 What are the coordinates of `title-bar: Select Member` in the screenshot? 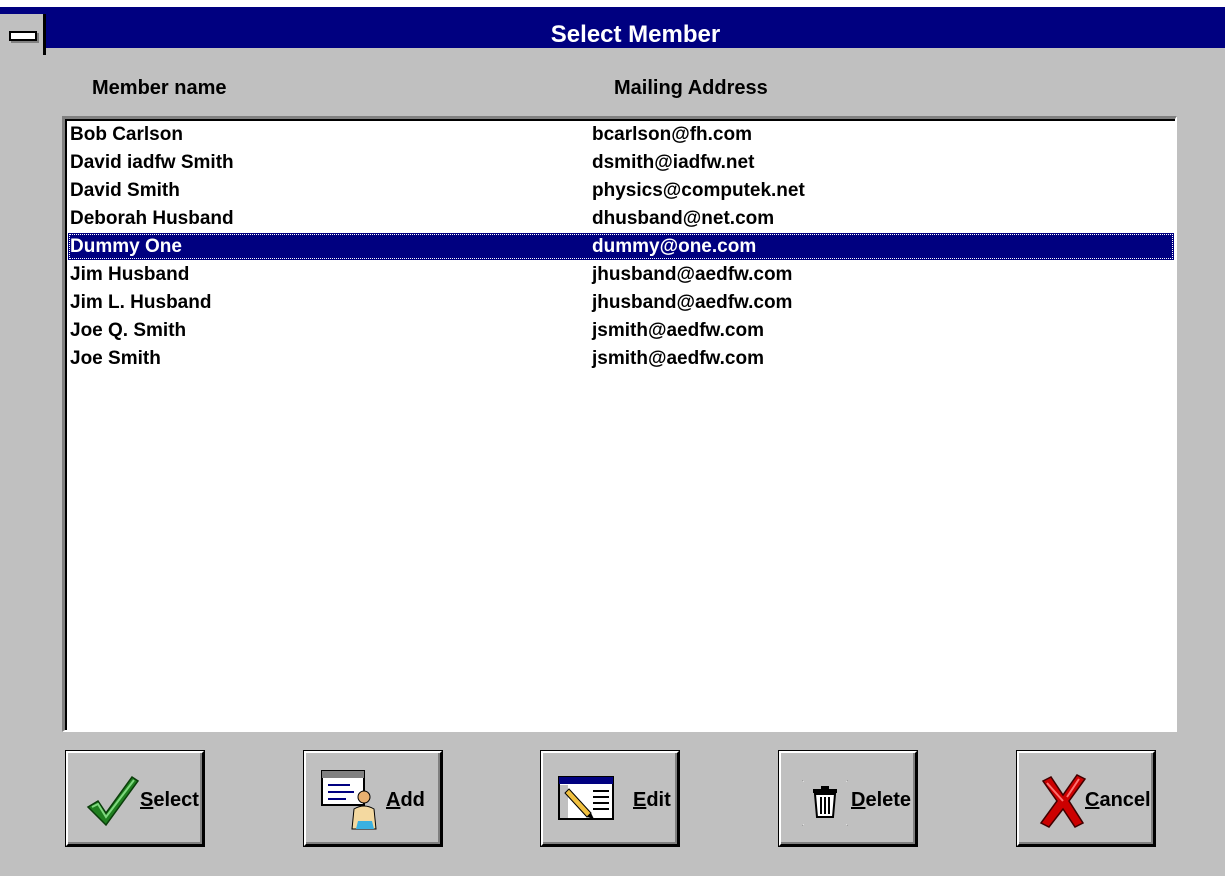 It's located at (612, 27).